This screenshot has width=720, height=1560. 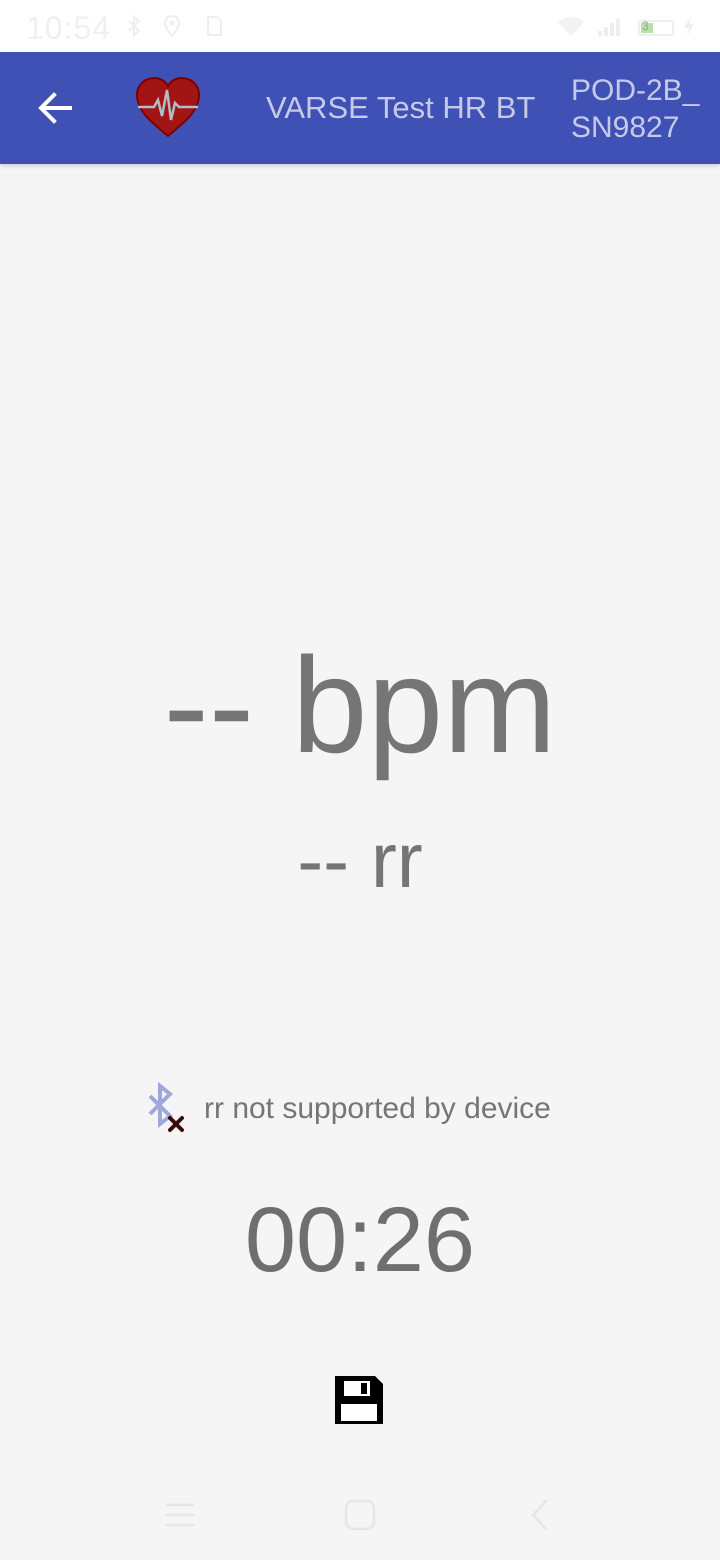 I want to click on device-name: POD-2B_ SN9827, so click(x=635, y=109).